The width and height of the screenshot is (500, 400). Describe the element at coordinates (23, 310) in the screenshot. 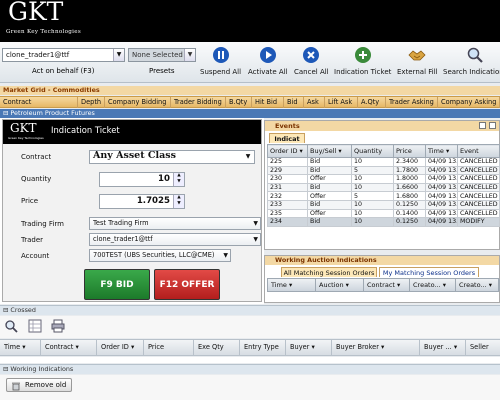

I see `crossed-title-text: Crossed` at that location.